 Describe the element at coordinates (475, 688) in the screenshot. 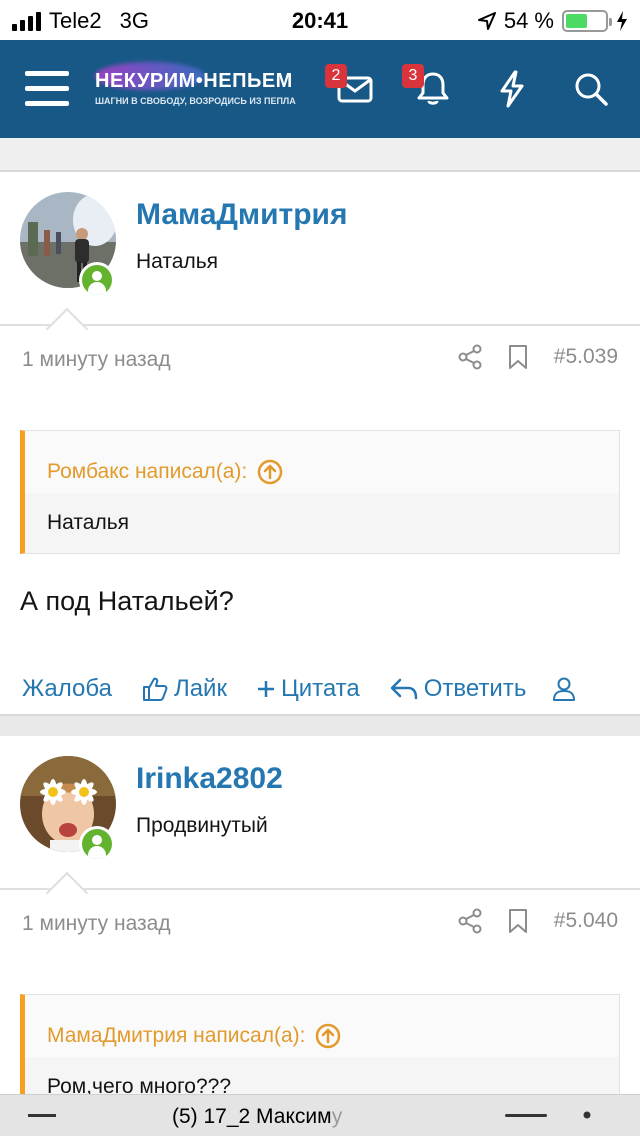

I see `reply-label: Ответить` at that location.